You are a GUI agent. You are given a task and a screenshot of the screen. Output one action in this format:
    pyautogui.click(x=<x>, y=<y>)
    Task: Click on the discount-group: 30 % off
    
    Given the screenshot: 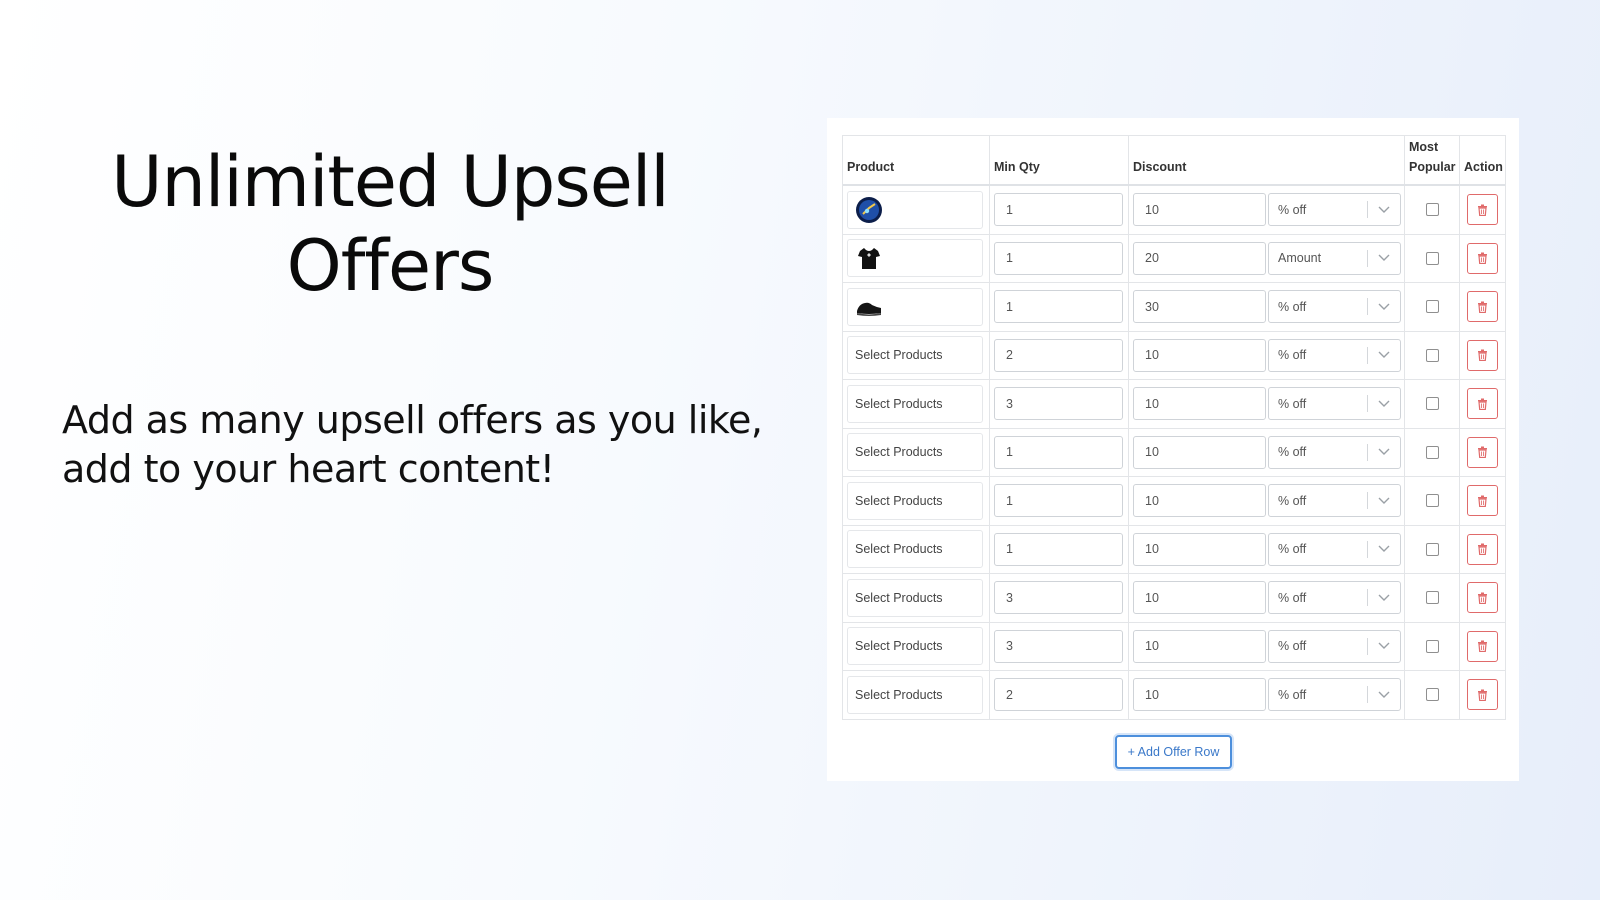 What is the action you would take?
    pyautogui.click(x=1267, y=307)
    